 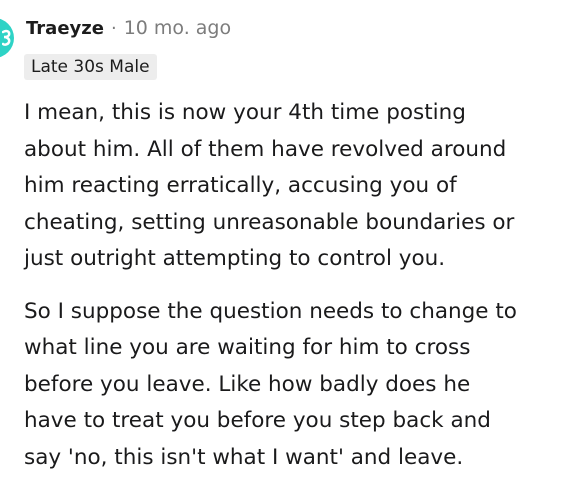 What do you see at coordinates (65, 28) in the screenshot?
I see `author-name: Traeyze` at bounding box center [65, 28].